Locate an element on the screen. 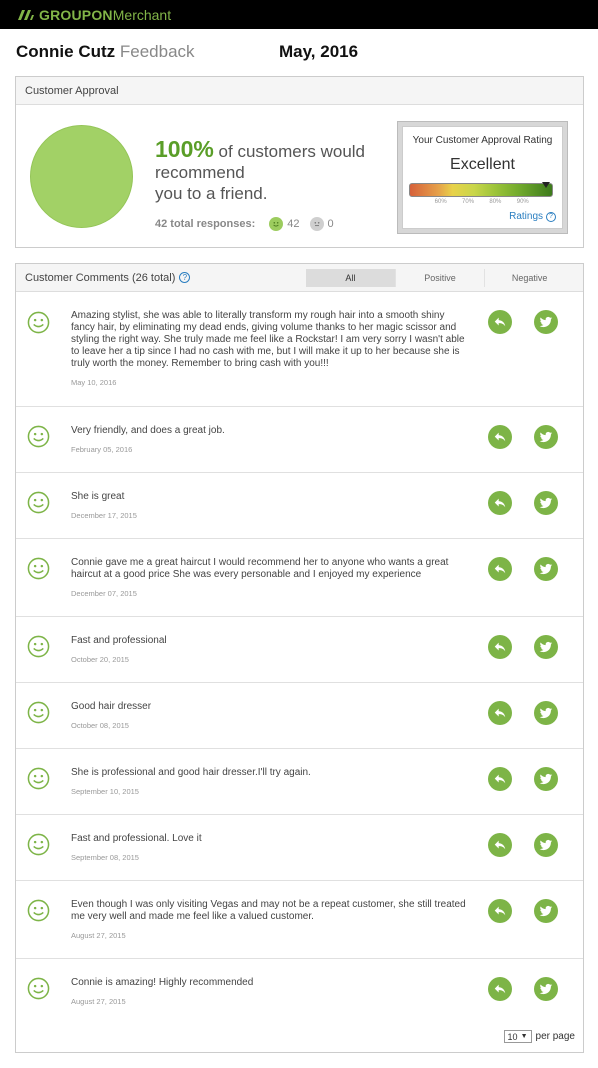 The image size is (598, 1068). approval-line-3: you to a friend. is located at coordinates (211, 193).